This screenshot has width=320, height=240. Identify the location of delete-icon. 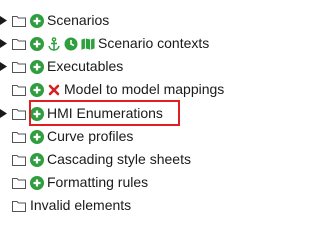
(54, 90).